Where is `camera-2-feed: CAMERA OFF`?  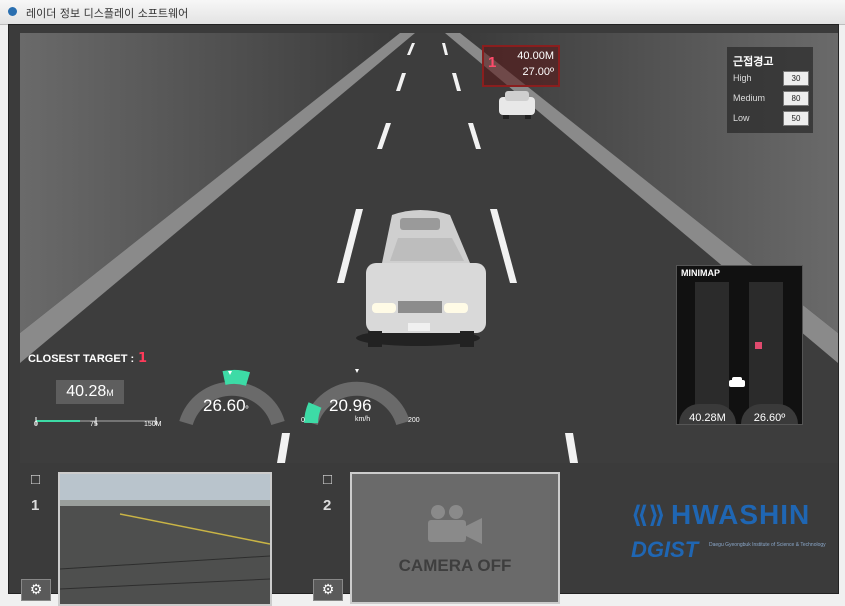 camera-2-feed: CAMERA OFF is located at coordinates (455, 538).